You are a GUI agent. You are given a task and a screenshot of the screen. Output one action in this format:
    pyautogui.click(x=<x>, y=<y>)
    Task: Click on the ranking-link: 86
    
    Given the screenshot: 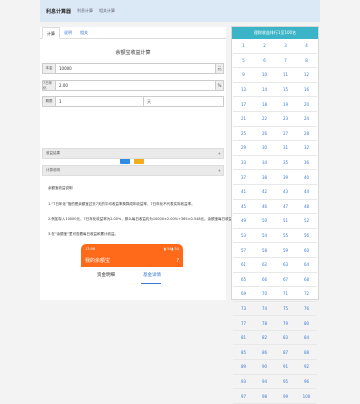 What is the action you would take?
    pyautogui.click(x=264, y=353)
    